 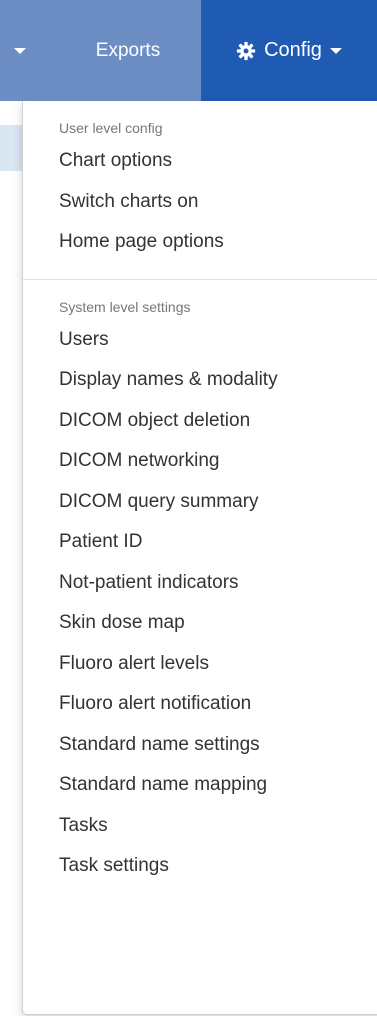 I want to click on menu-divider, so click(x=200, y=279).